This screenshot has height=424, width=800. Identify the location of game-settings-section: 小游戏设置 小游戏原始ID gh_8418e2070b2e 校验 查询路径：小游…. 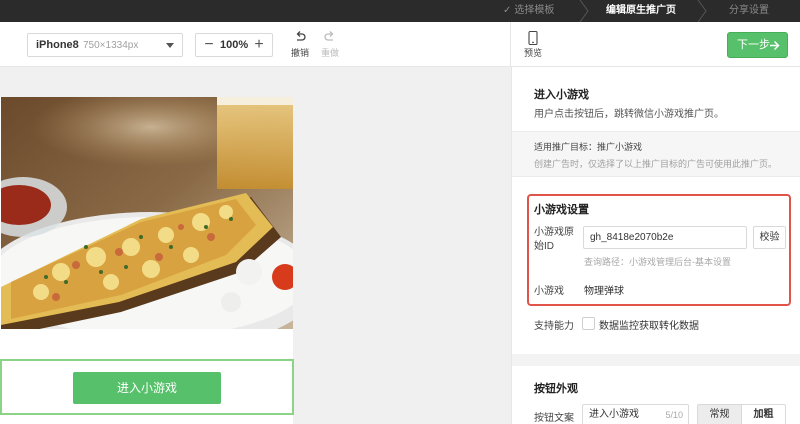
(659, 250).